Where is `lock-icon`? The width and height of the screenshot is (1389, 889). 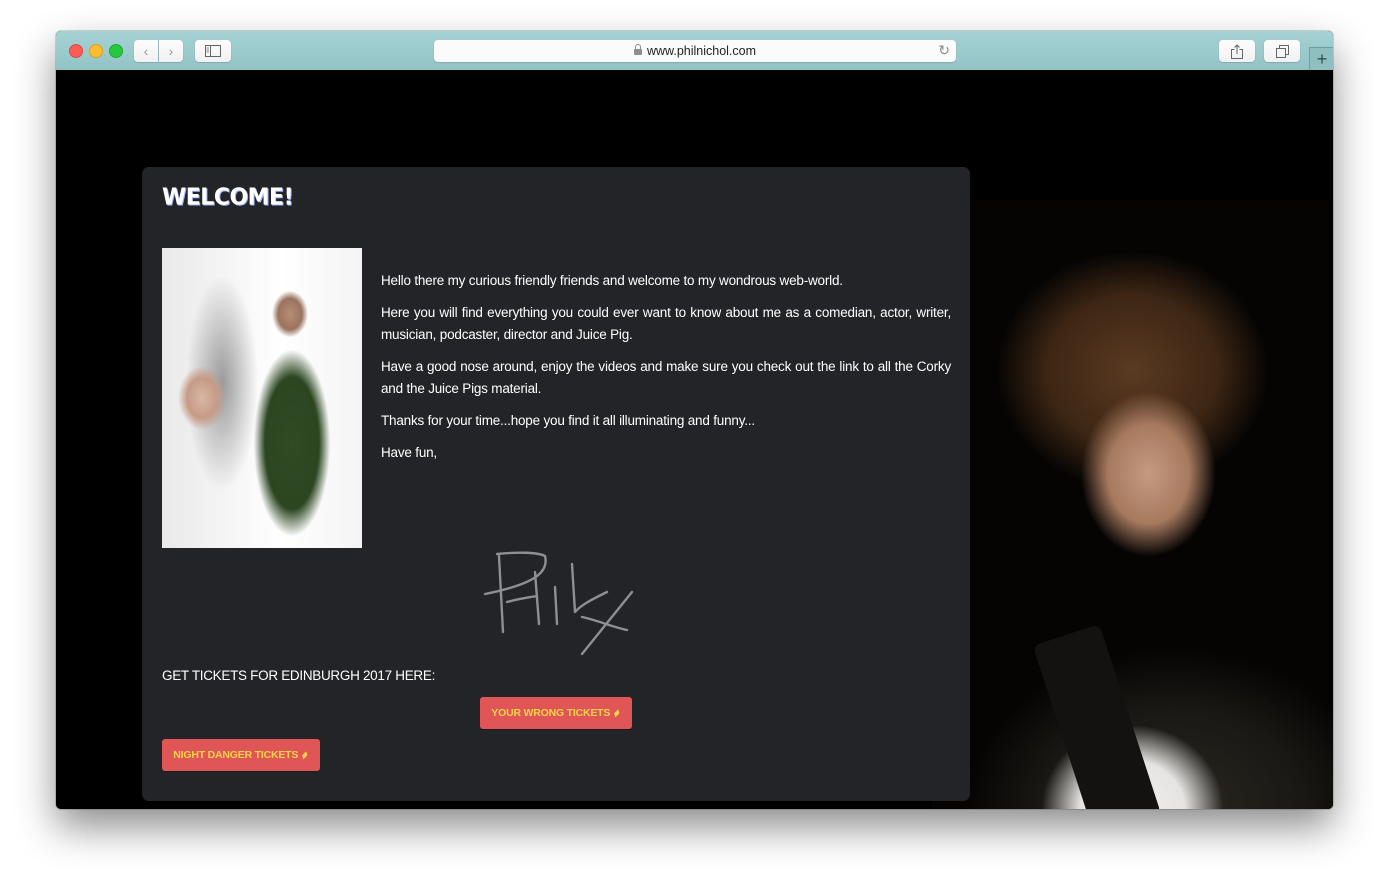 lock-icon is located at coordinates (637, 49).